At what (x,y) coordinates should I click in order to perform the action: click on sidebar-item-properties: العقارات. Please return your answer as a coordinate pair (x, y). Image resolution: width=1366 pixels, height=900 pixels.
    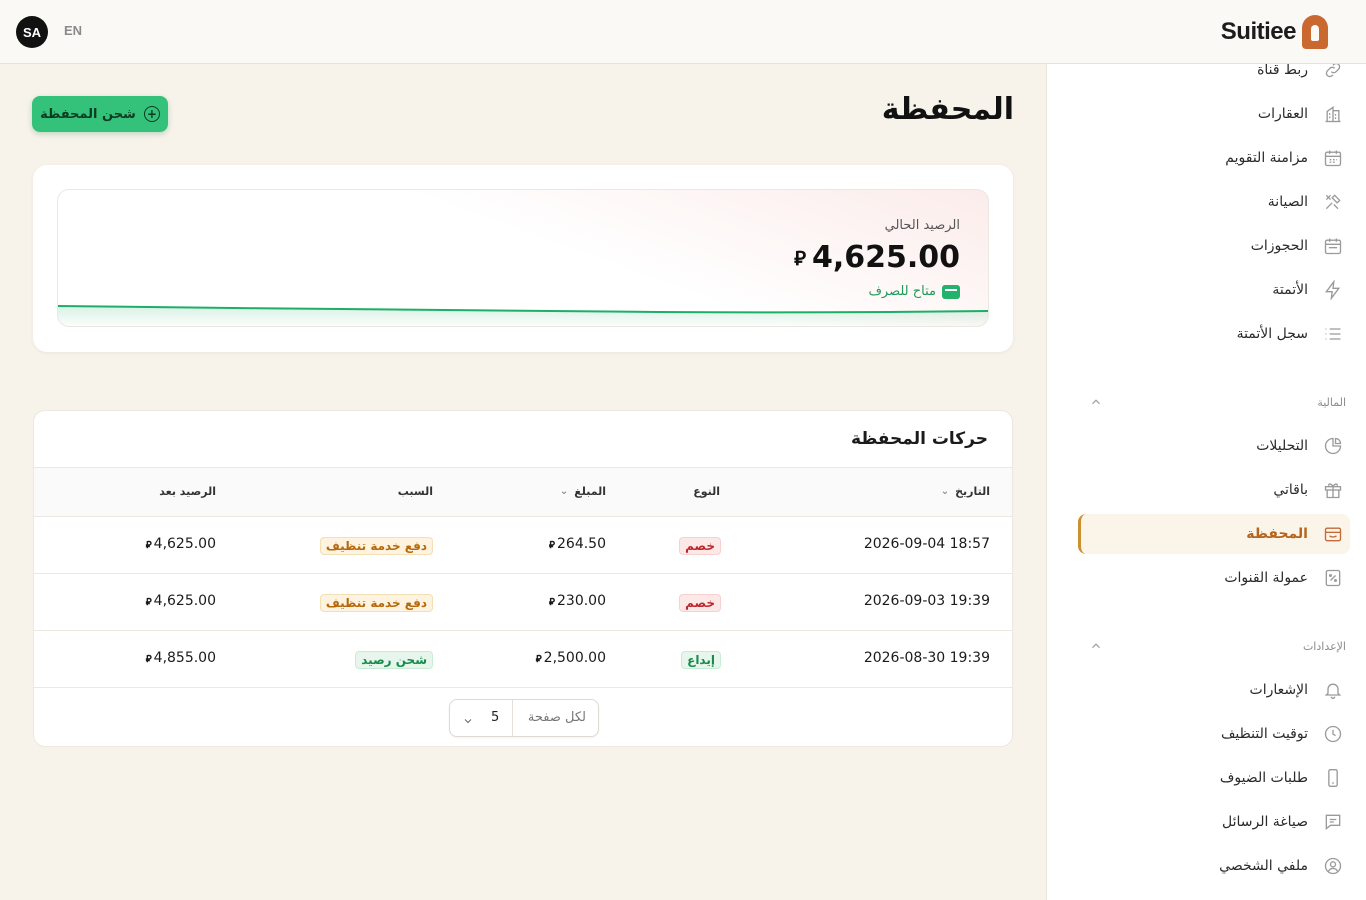
    Looking at the image, I should click on (1214, 114).